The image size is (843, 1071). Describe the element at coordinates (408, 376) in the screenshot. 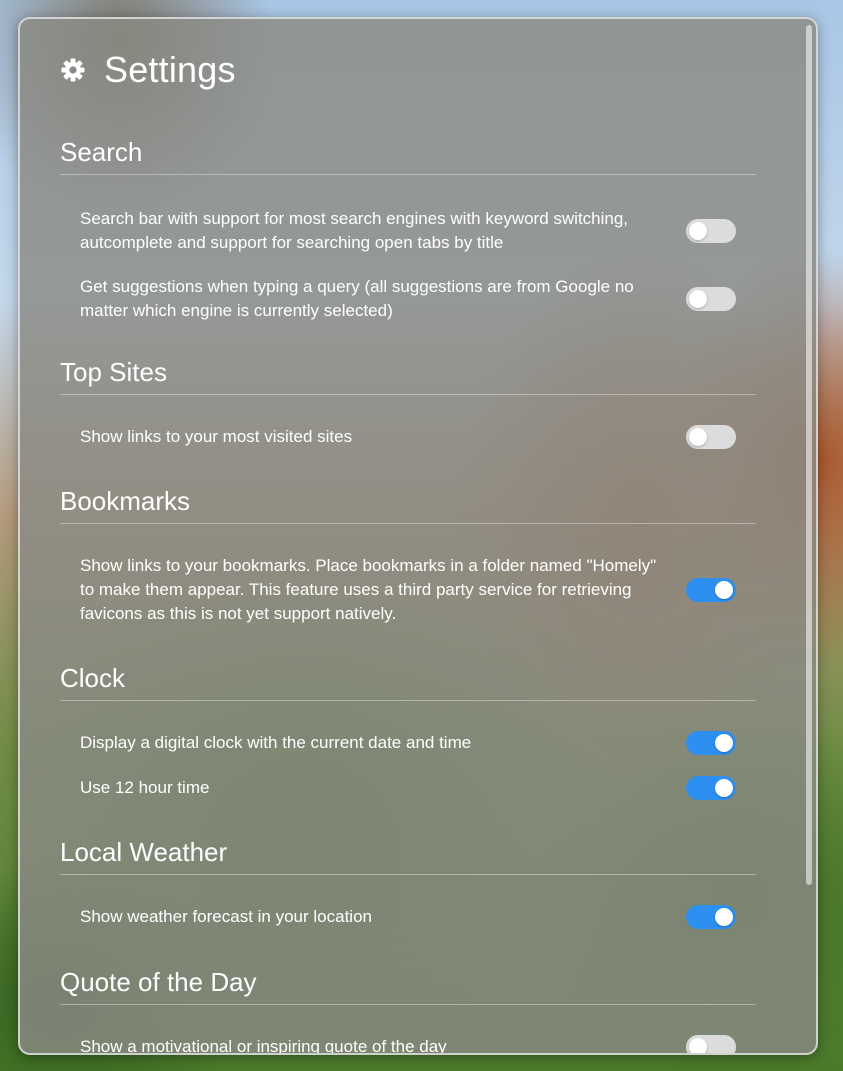

I see `section-title: Top Sites` at that location.